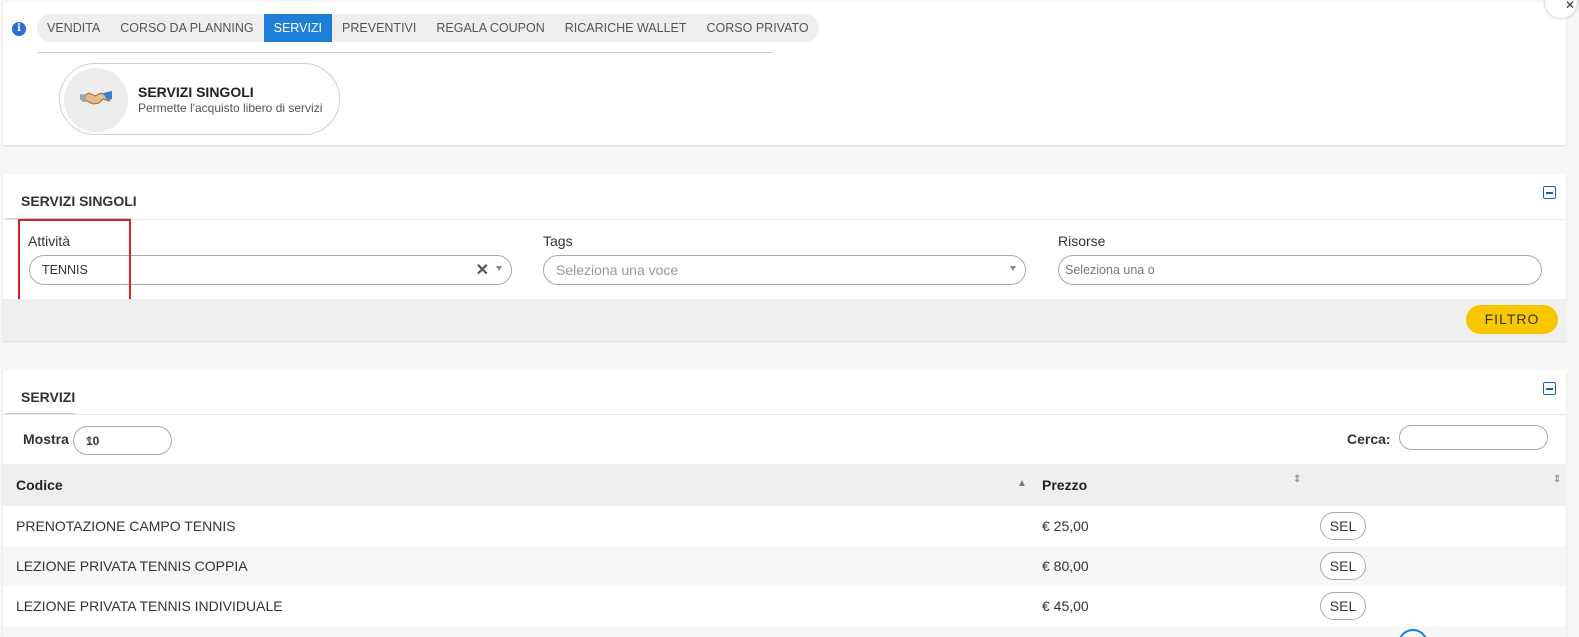  Describe the element at coordinates (230, 108) in the screenshot. I see `service-card-subtitle: Permette l'acquisto libero di servizi` at that location.